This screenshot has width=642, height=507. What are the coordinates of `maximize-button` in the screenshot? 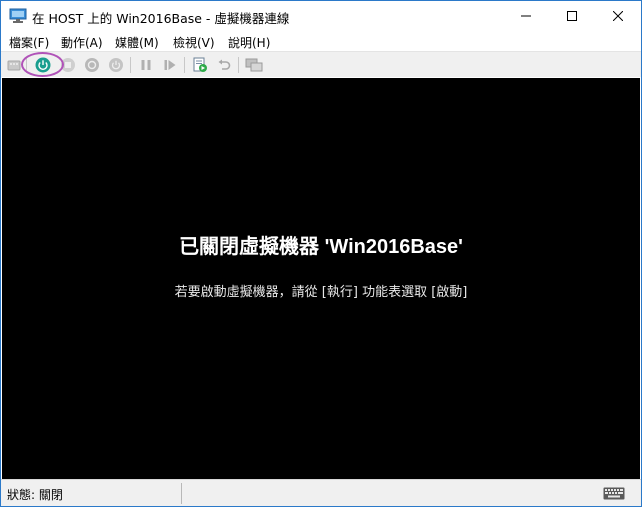 It's located at (572, 16).